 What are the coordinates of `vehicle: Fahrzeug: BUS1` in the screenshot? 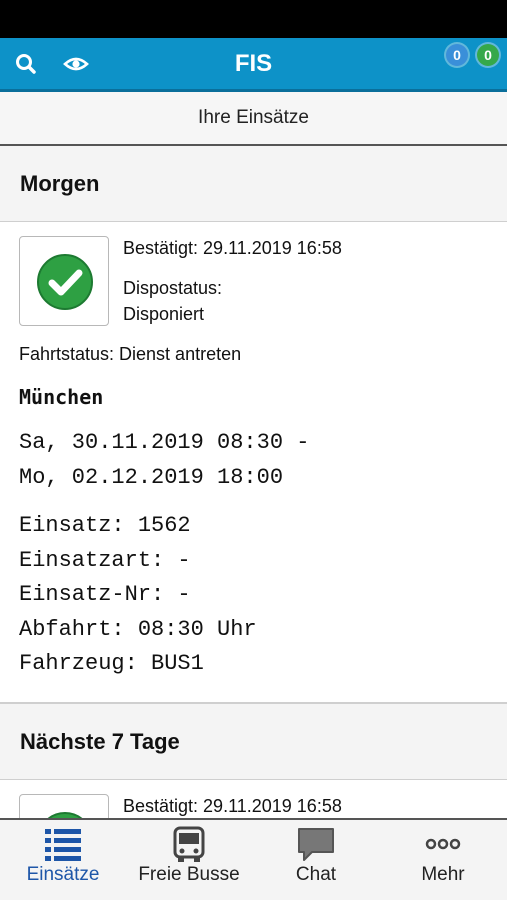 It's located at (111, 663).